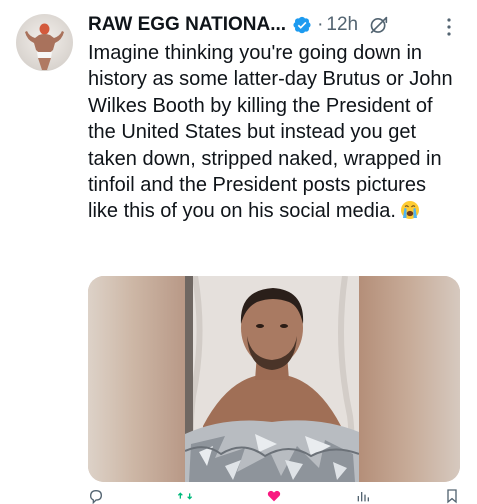 The image size is (477, 504). I want to click on reply-icon, so click(96, 496).